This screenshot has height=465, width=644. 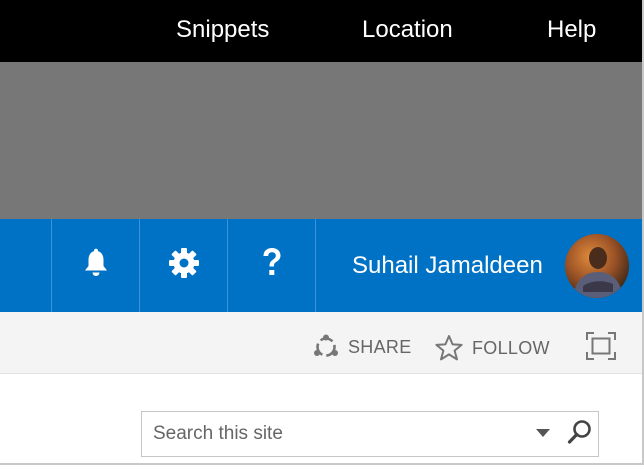 I want to click on search-scope-dropdown, so click(x=543, y=434).